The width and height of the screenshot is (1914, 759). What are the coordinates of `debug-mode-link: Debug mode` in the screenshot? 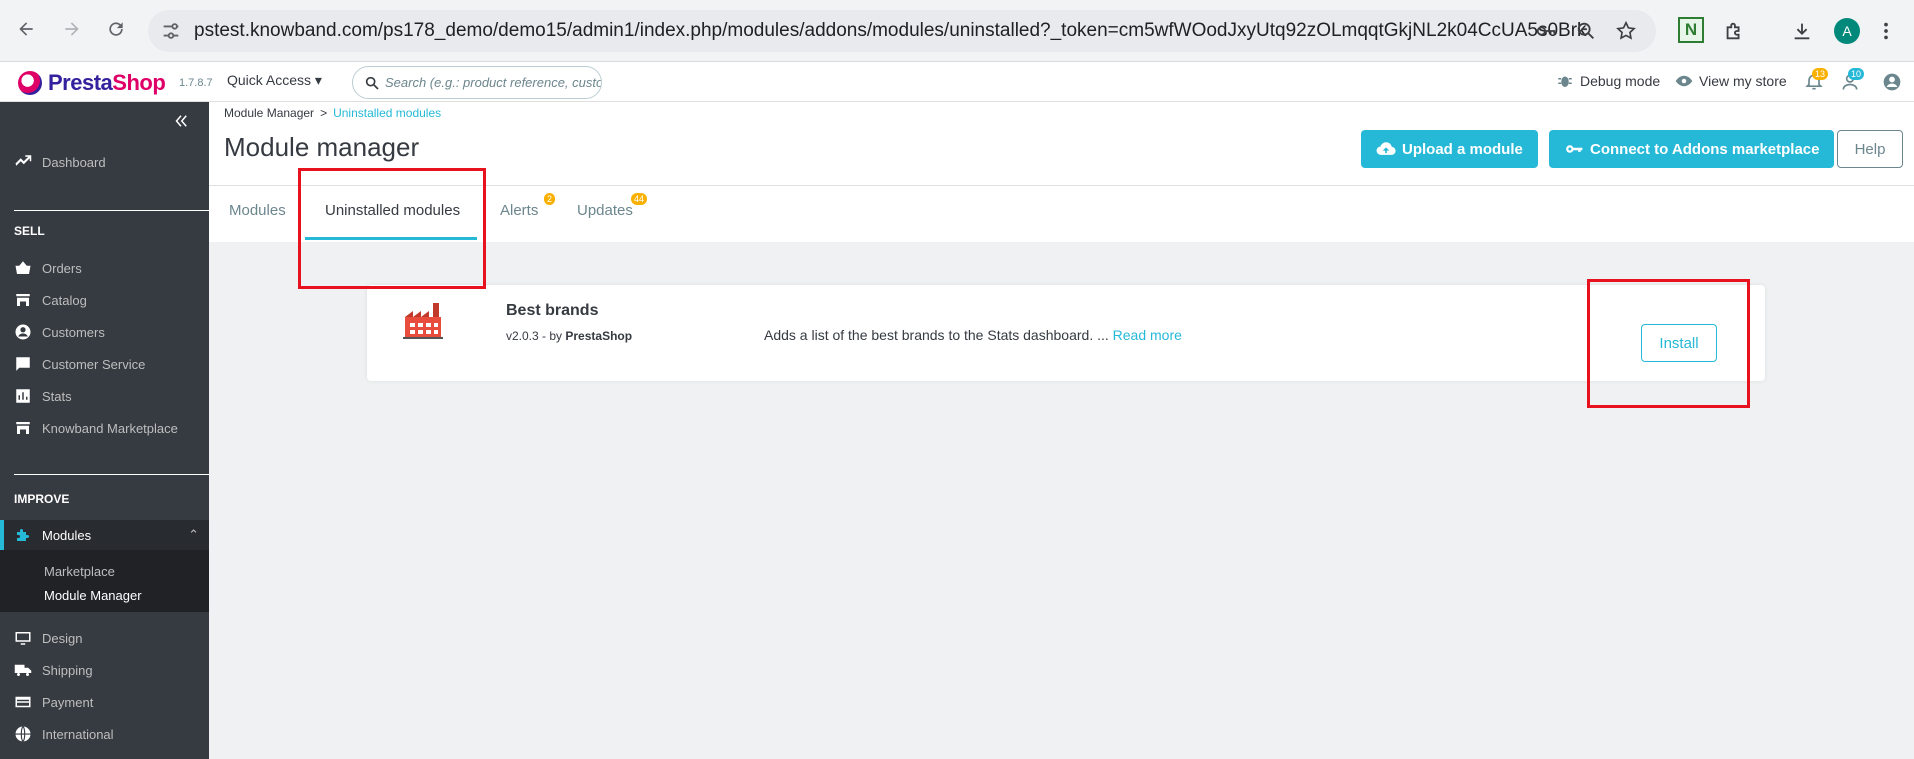 It's located at (1608, 81).